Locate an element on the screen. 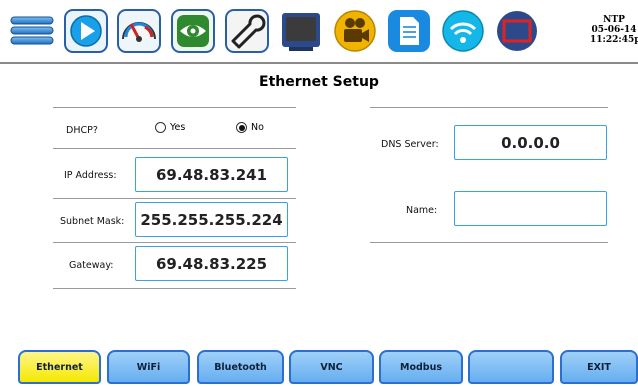 This screenshot has width=638, height=387. gateway-label: Gateway: is located at coordinates (91, 265).